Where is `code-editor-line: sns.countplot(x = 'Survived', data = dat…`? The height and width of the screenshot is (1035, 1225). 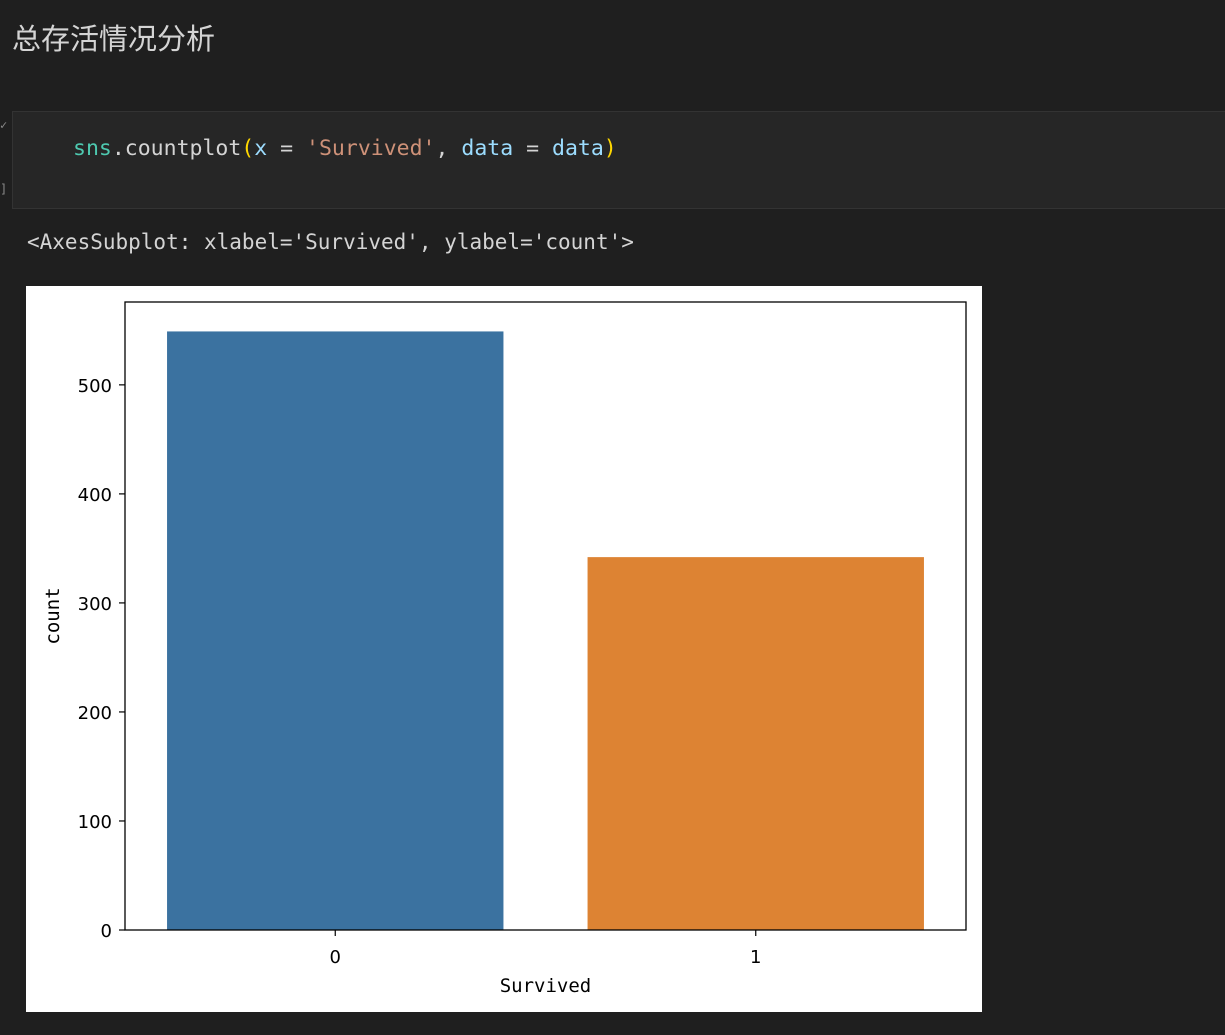 code-editor-line: sns.countplot(x = 'Survived', data = dat… is located at coordinates (345, 149).